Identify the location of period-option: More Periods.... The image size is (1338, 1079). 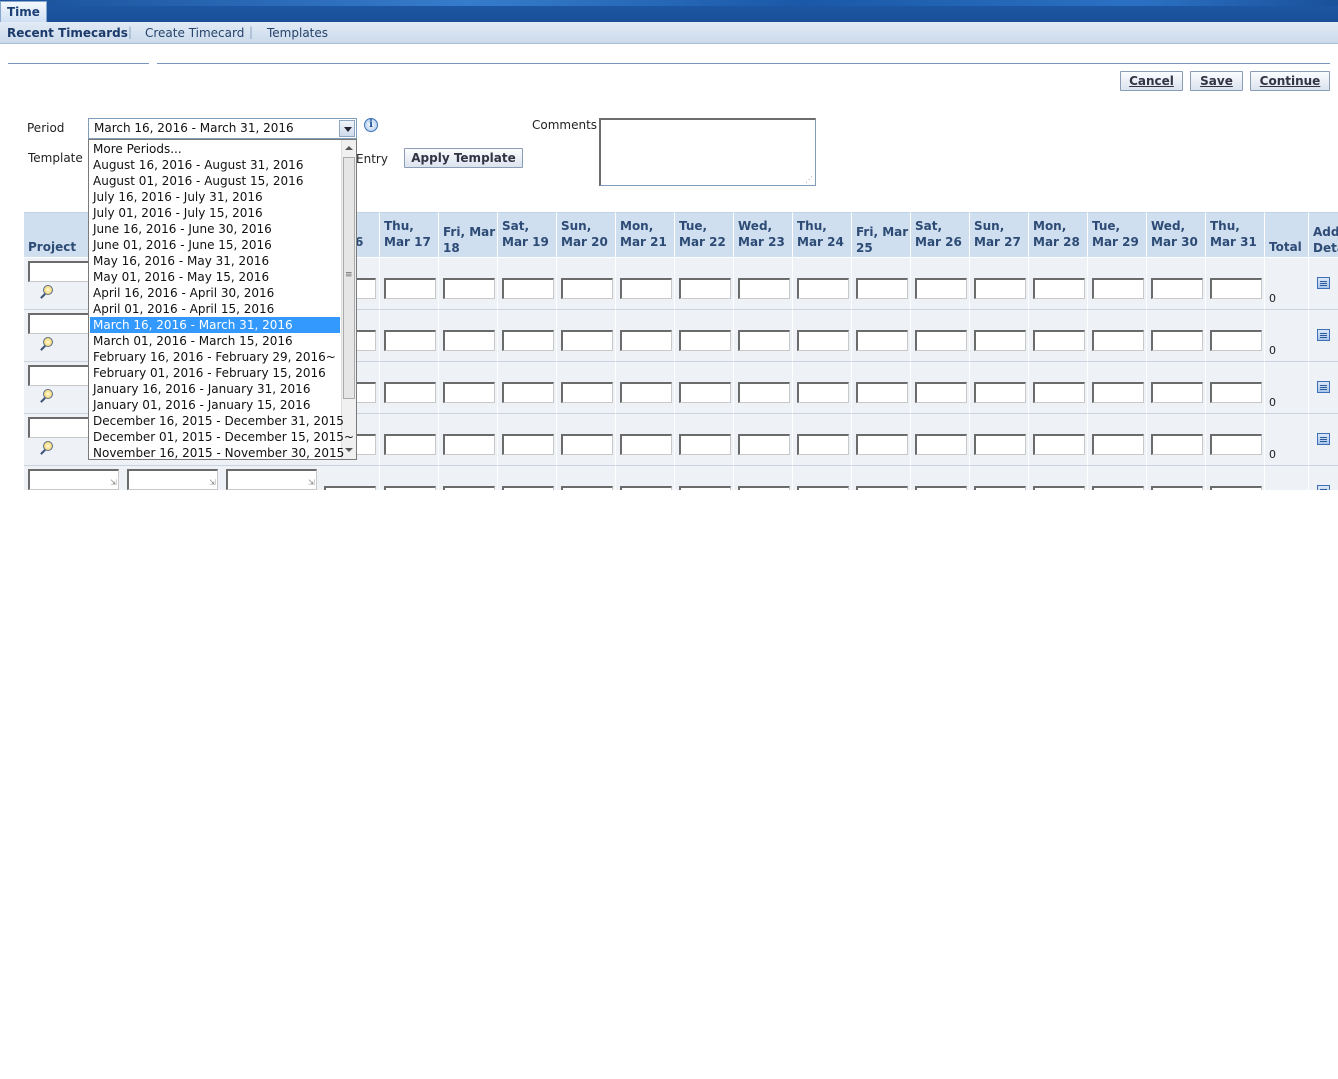
(215, 149).